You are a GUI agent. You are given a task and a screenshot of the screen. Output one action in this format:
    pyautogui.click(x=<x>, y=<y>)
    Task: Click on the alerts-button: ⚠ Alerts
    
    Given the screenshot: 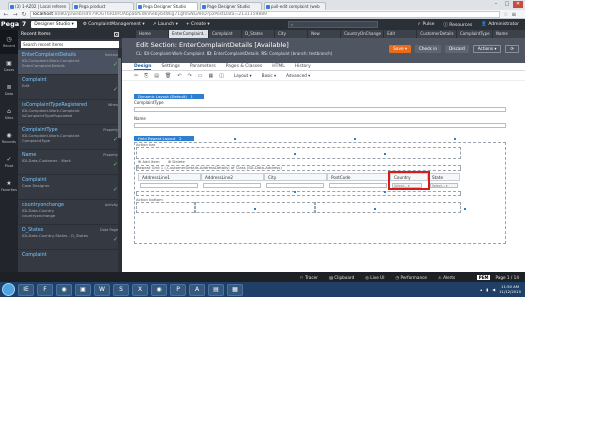 What is the action you would take?
    pyautogui.click(x=446, y=277)
    